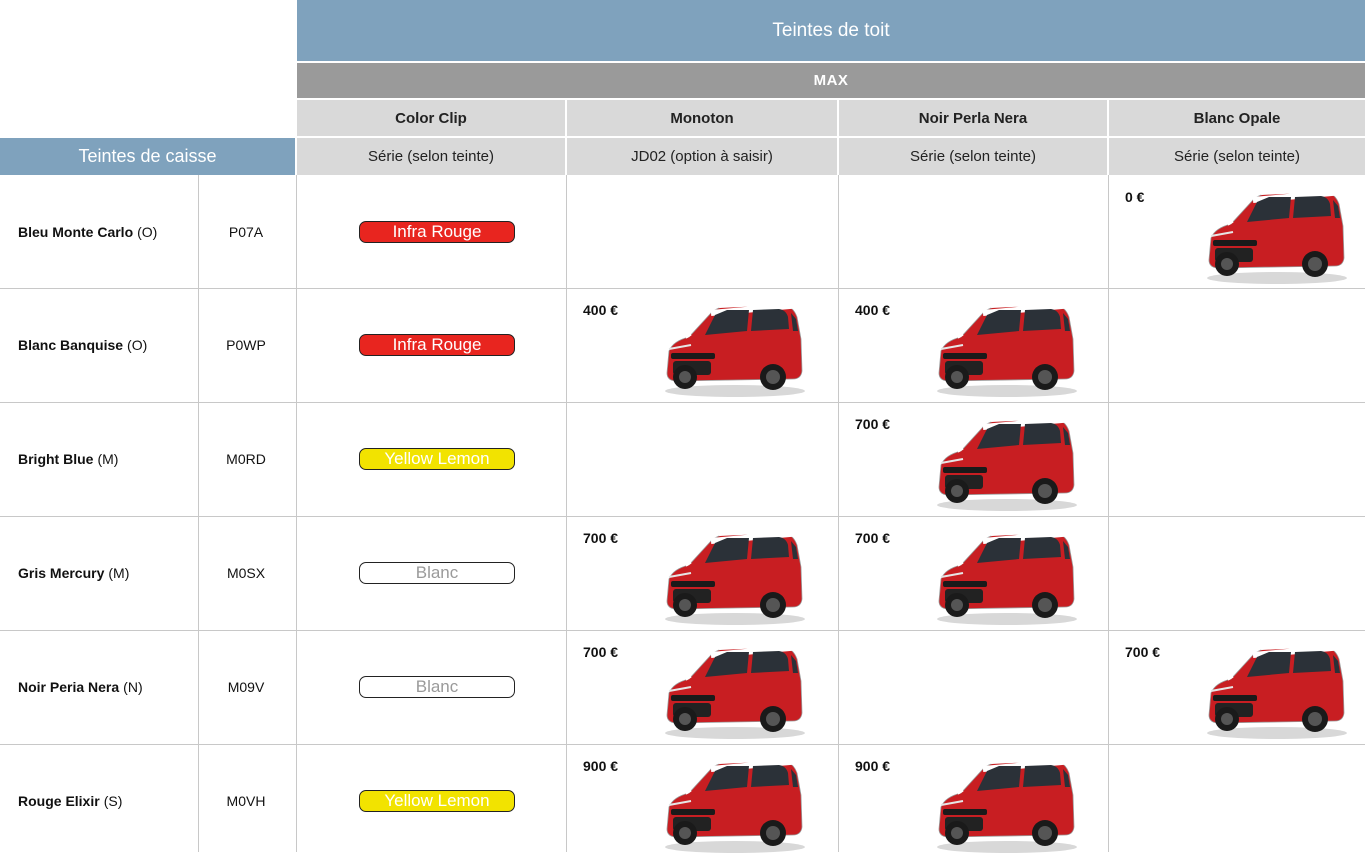  I want to click on column-header-blanc-opale: Blanc Opale, so click(1237, 118).